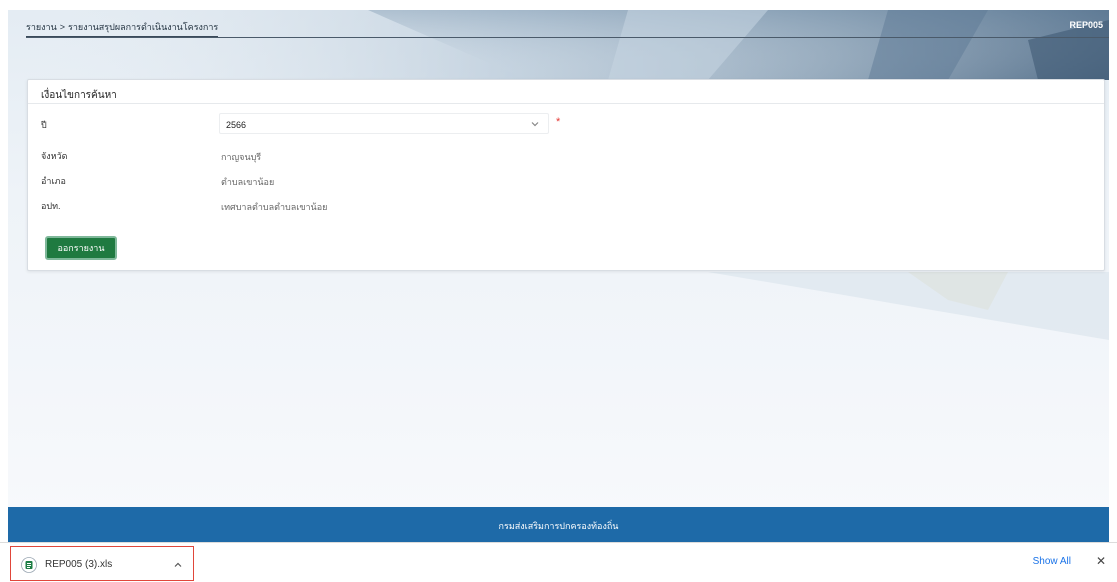 This screenshot has width=1117, height=582. What do you see at coordinates (44, 125) in the screenshot?
I see `year-label: ปี` at bounding box center [44, 125].